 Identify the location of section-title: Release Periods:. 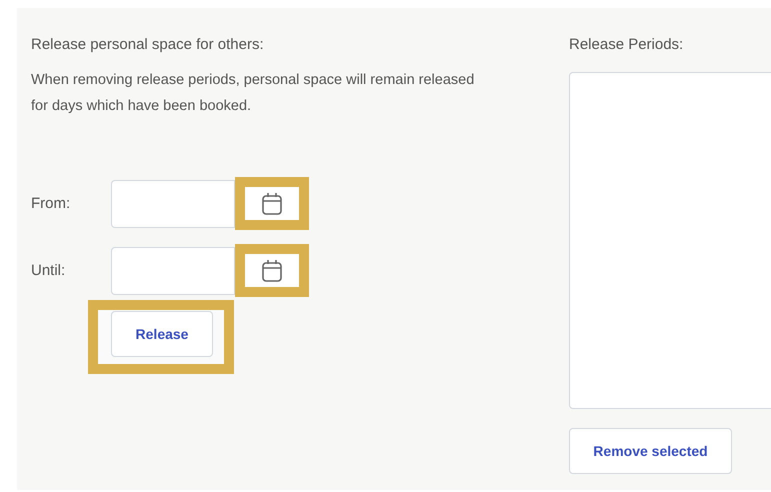
(626, 45).